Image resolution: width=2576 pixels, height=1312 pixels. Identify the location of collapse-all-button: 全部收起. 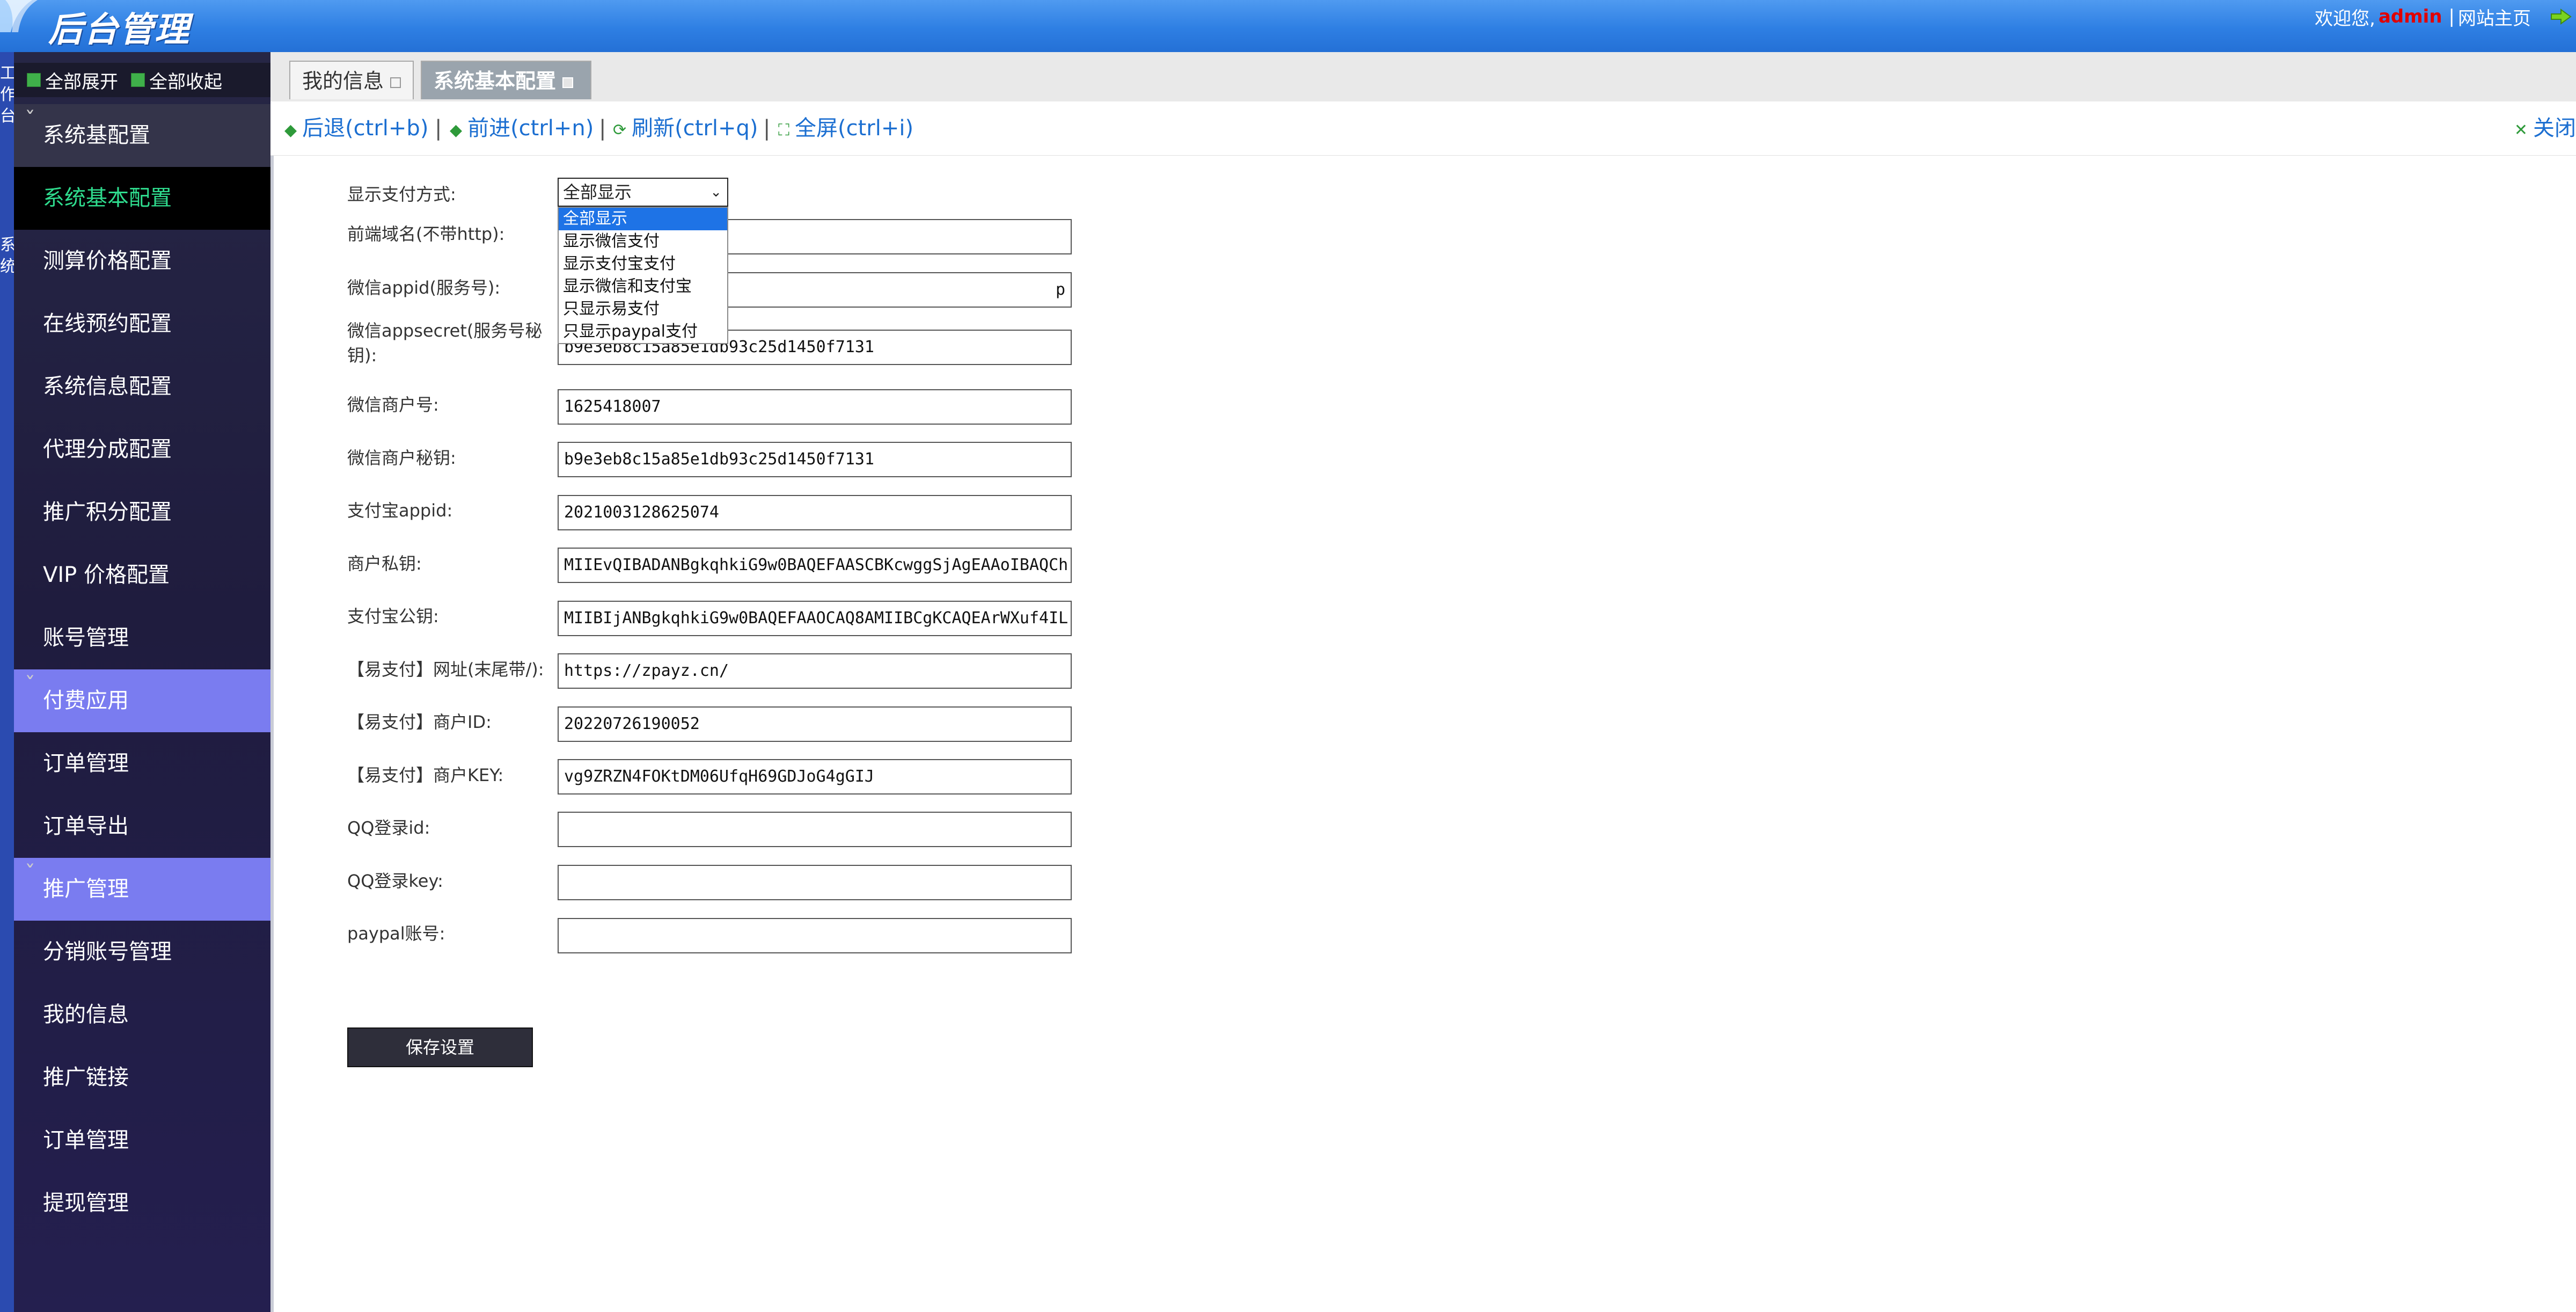
(176, 80).